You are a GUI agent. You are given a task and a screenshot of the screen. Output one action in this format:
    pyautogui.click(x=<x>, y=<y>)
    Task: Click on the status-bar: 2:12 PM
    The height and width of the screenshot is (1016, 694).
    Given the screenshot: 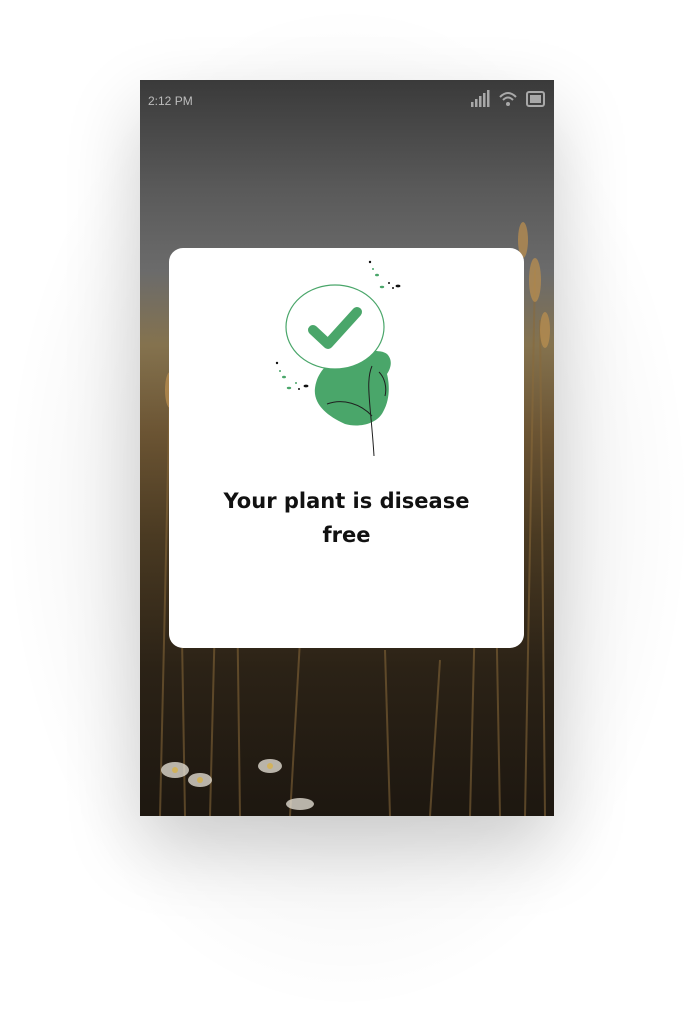 What is the action you would take?
    pyautogui.click(x=347, y=101)
    